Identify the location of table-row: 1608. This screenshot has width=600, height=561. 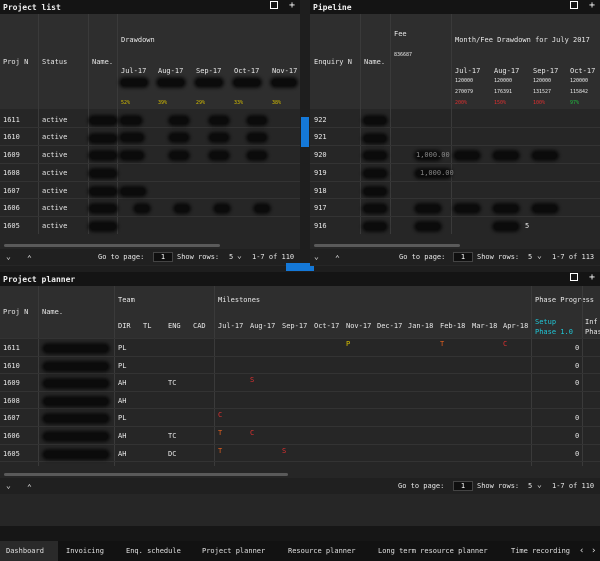
(11, 401).